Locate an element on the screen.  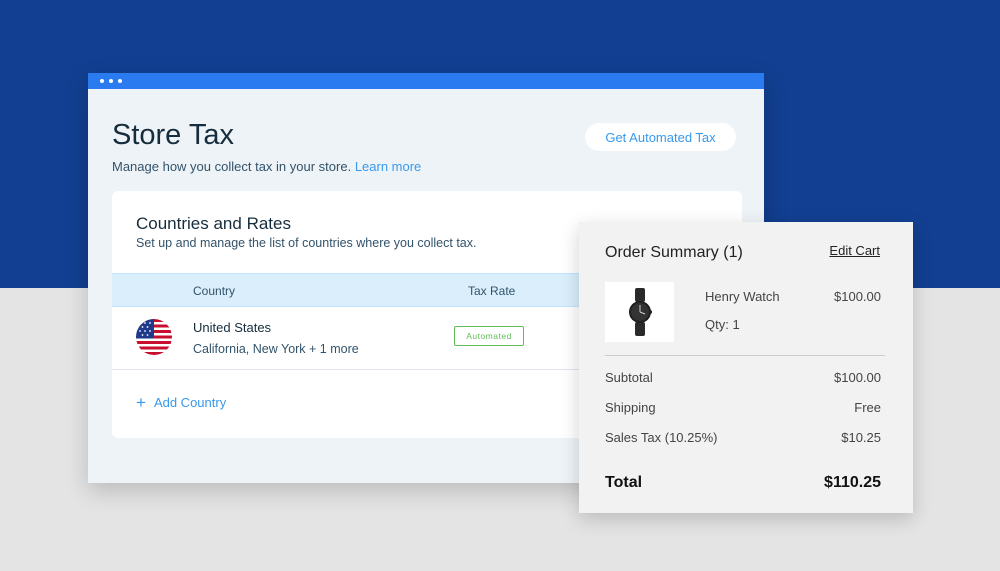
learn-more-link: Learn more is located at coordinates (388, 166).